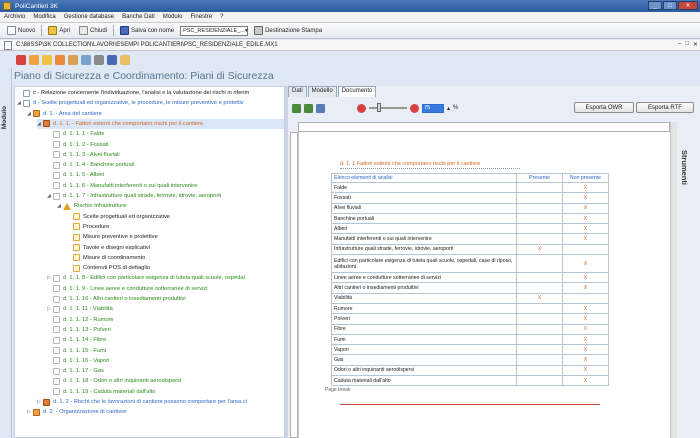 Image resolution: width=700 pixels, height=438 pixels. Describe the element at coordinates (21, 30) in the screenshot. I see `new-button: Nuovo` at that location.